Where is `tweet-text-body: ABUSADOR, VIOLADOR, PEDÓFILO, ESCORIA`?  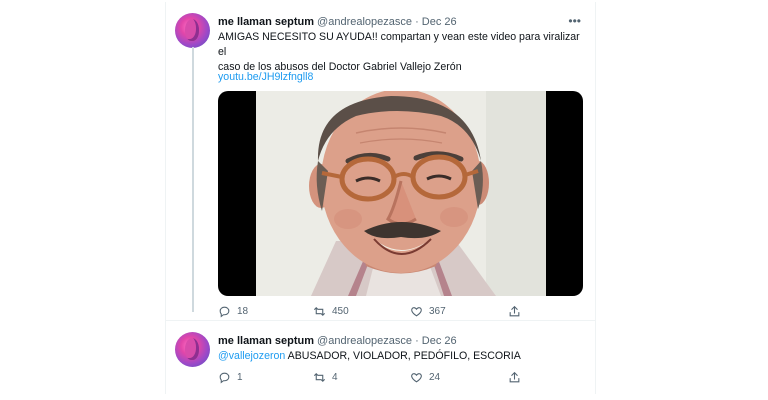
tweet-text-body: ABUSADOR, VIOLADOR, PEDÓFILO, ESCORIA is located at coordinates (403, 356).